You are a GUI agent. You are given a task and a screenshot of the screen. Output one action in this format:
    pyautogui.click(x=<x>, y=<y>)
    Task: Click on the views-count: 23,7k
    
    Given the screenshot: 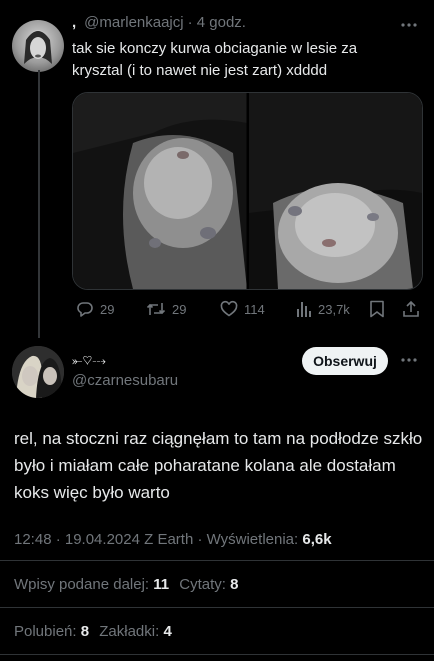 What is the action you would take?
    pyautogui.click(x=334, y=309)
    